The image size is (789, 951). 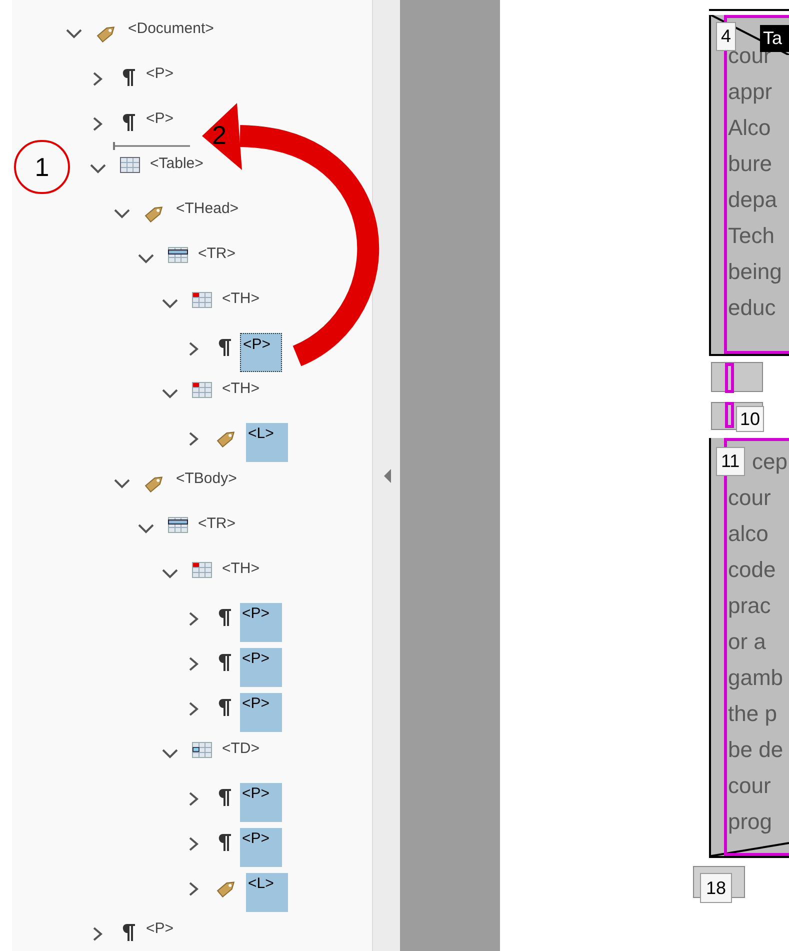 I want to click on collapse-handle, so click(x=388, y=476).